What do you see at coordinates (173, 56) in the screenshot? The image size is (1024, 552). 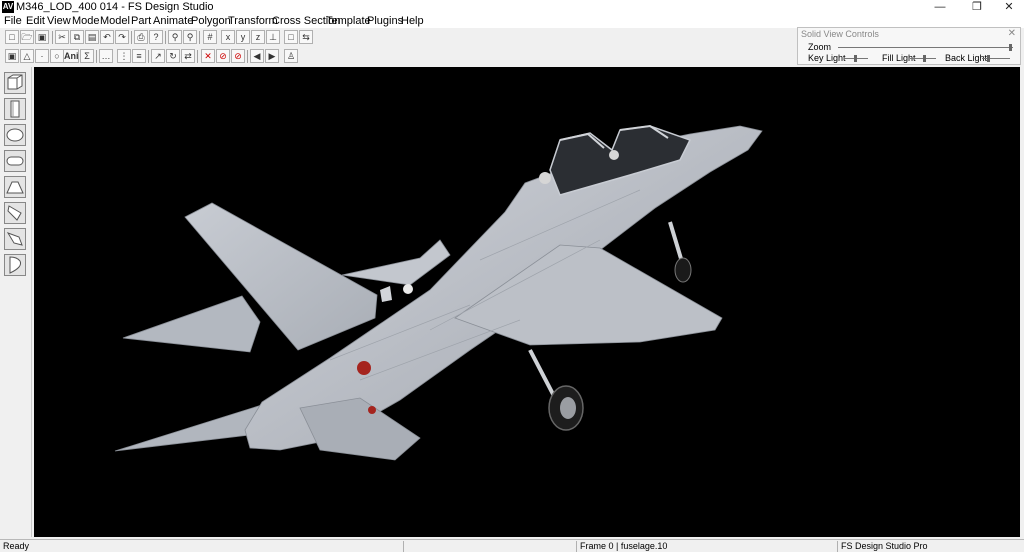 I see `rotate-icon: ↻` at bounding box center [173, 56].